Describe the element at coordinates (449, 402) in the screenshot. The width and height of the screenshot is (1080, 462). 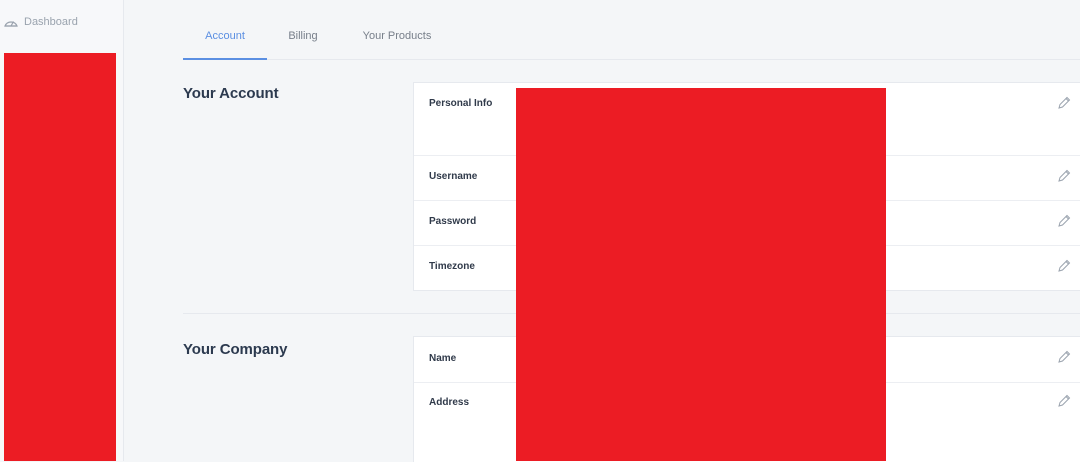
I see `row-label: Address` at that location.